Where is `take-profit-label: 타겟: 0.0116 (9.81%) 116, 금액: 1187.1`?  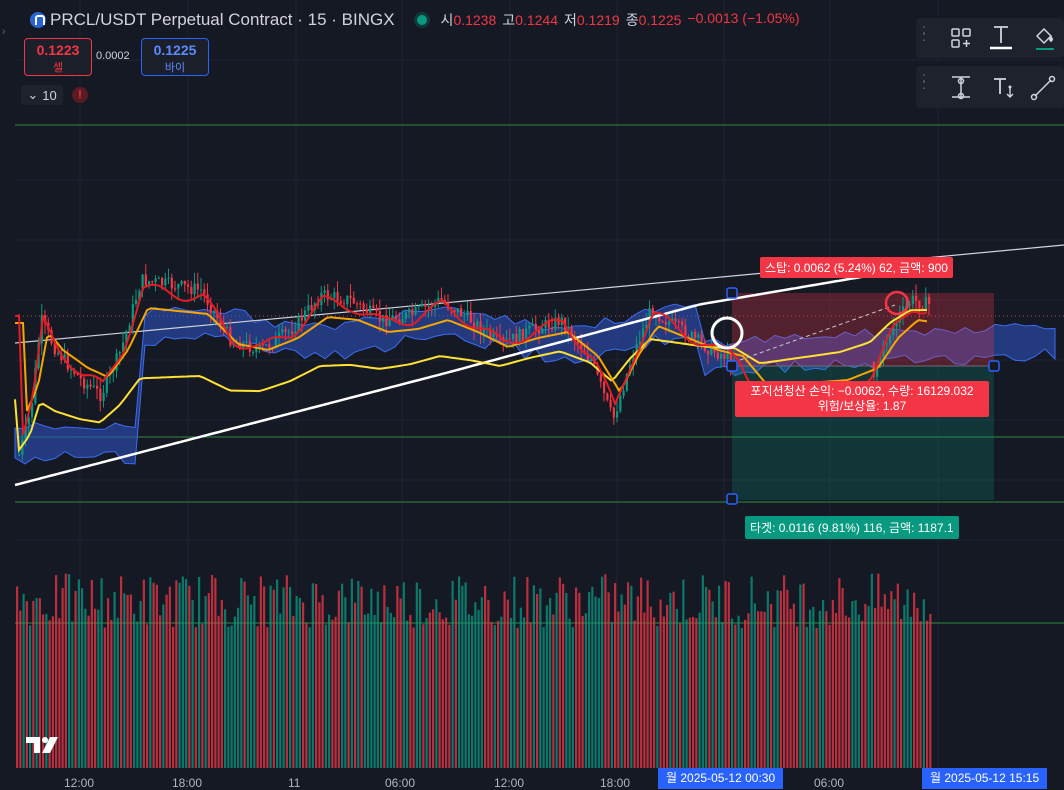
take-profit-label: 타겟: 0.0116 (9.81%) 116, 금액: 1187.1 is located at coordinates (852, 527).